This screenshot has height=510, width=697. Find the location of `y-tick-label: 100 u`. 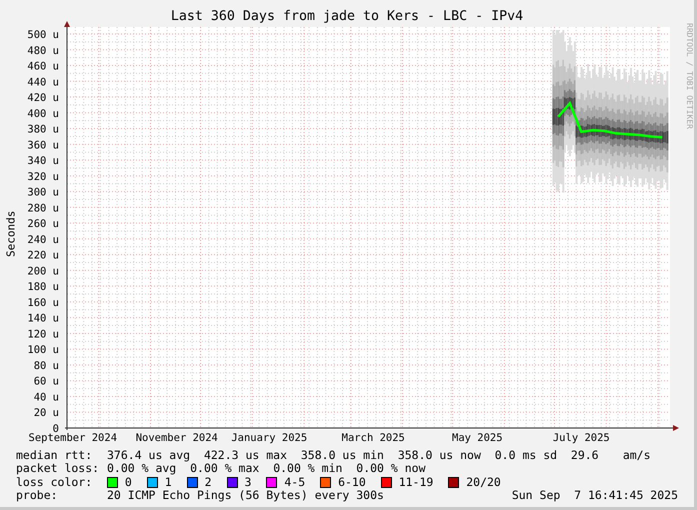

y-tick-label: 100 u is located at coordinates (43, 350).